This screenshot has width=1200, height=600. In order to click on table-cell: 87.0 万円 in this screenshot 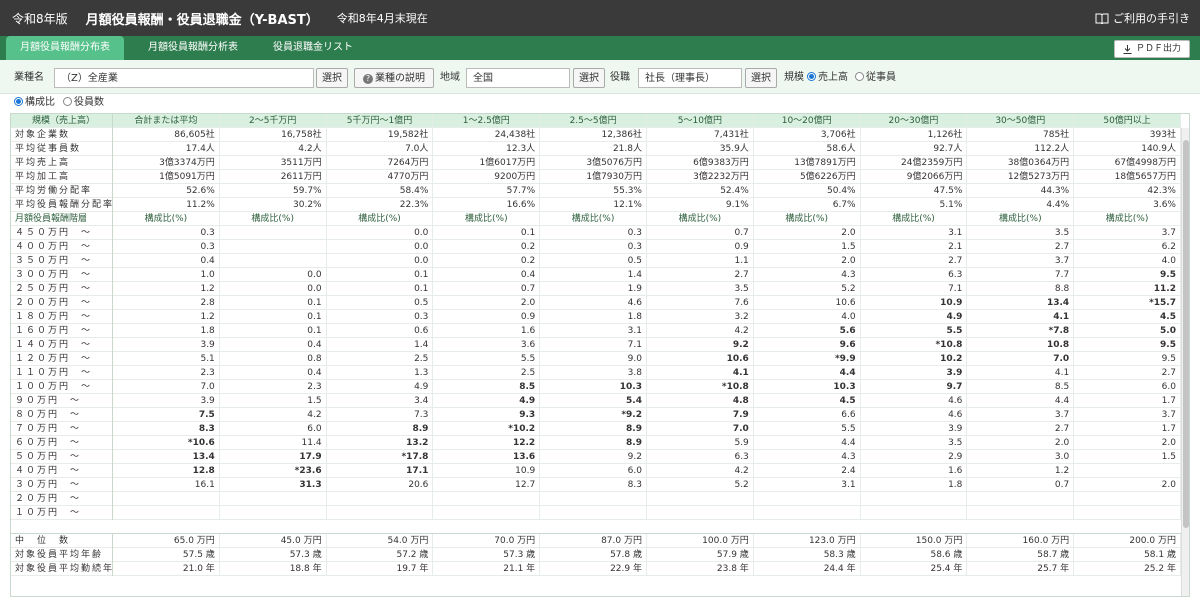, I will do `click(593, 541)`.